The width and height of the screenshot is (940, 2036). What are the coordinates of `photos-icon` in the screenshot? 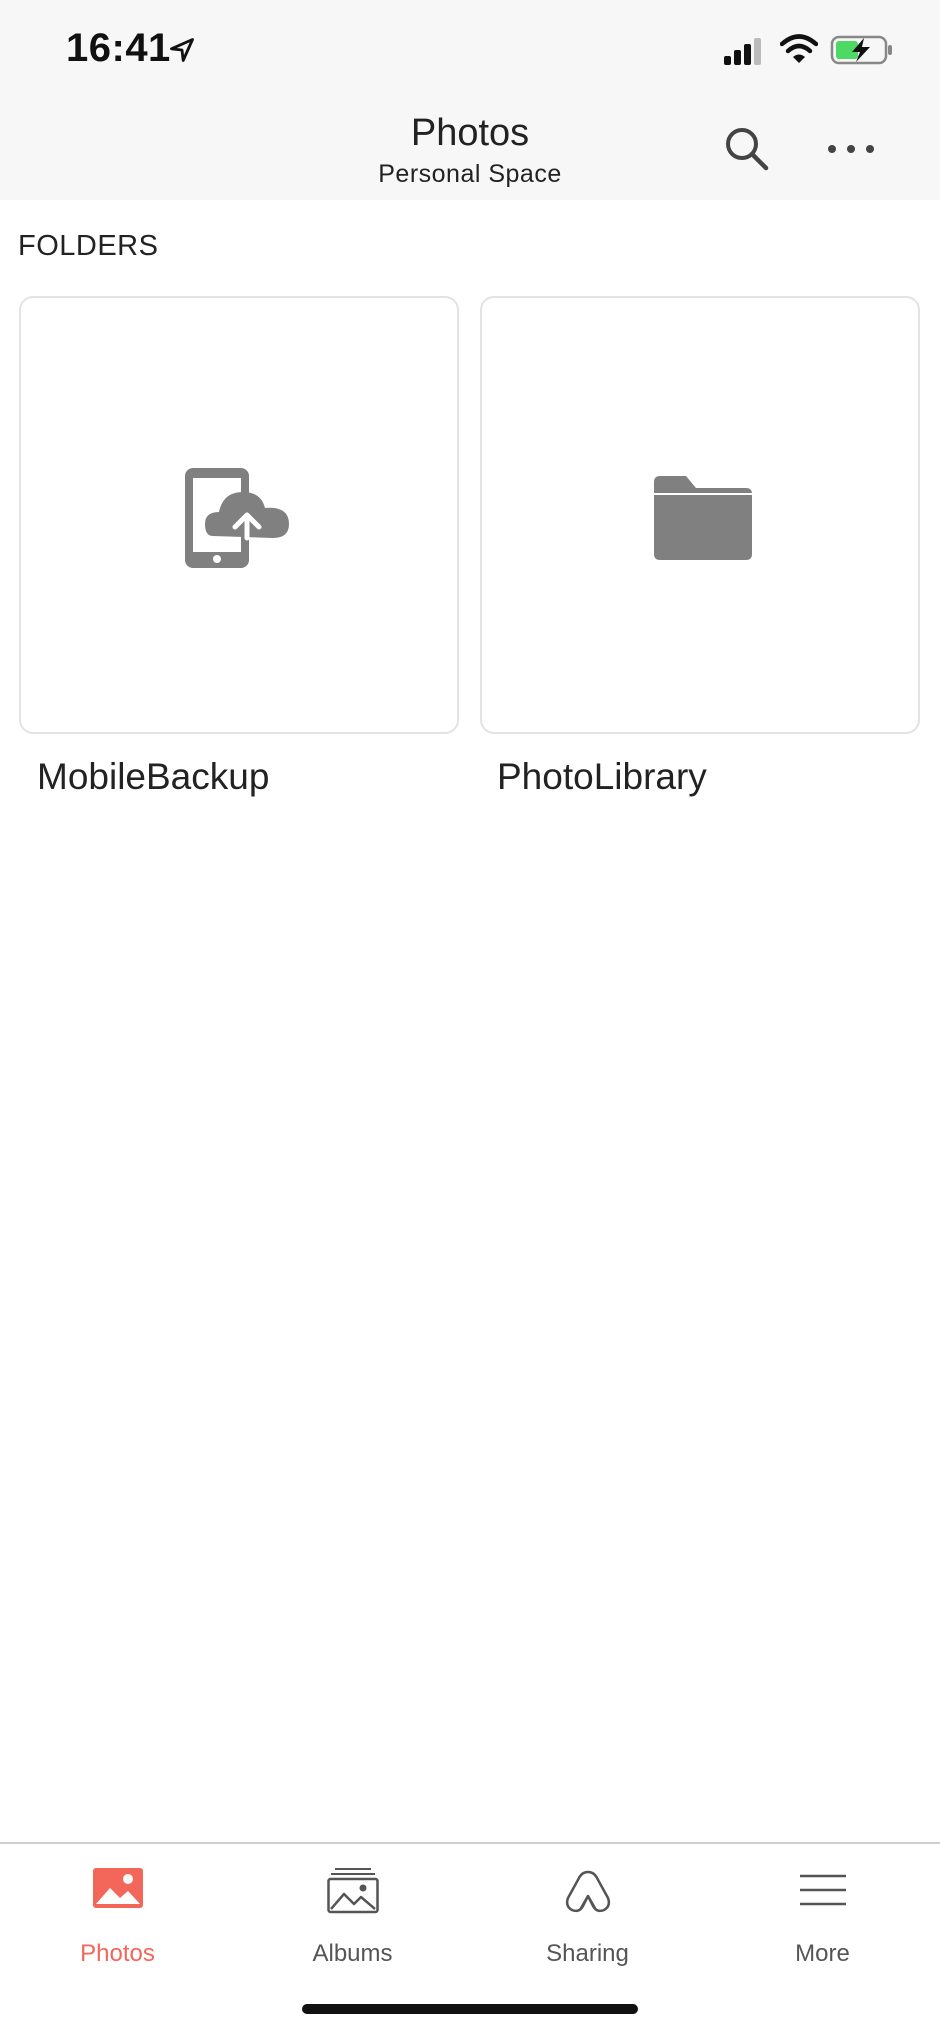 It's located at (118, 1888).